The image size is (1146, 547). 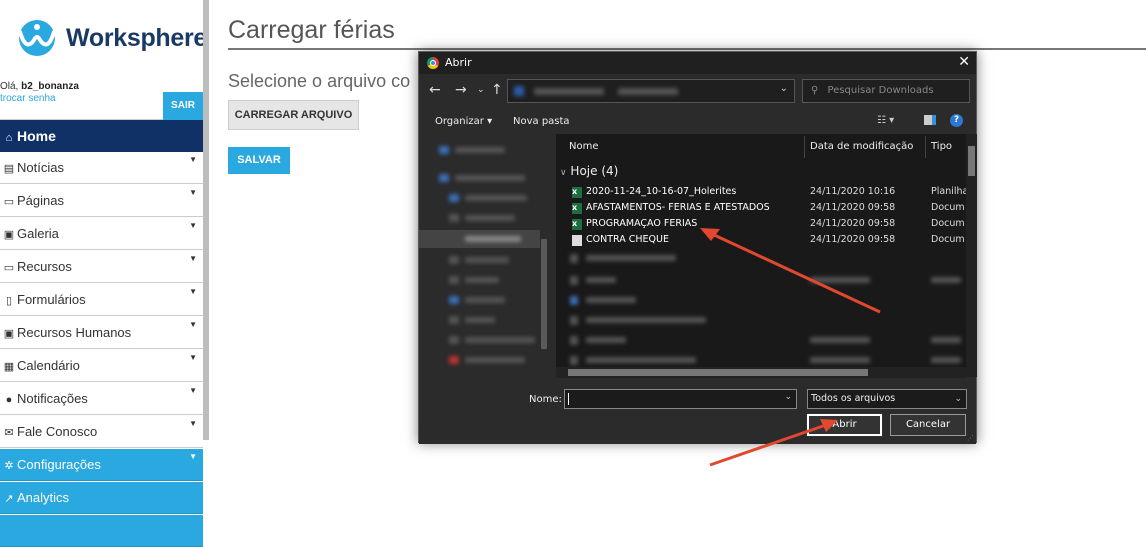 I want to click on home-icon: ⌂, so click(x=9, y=138).